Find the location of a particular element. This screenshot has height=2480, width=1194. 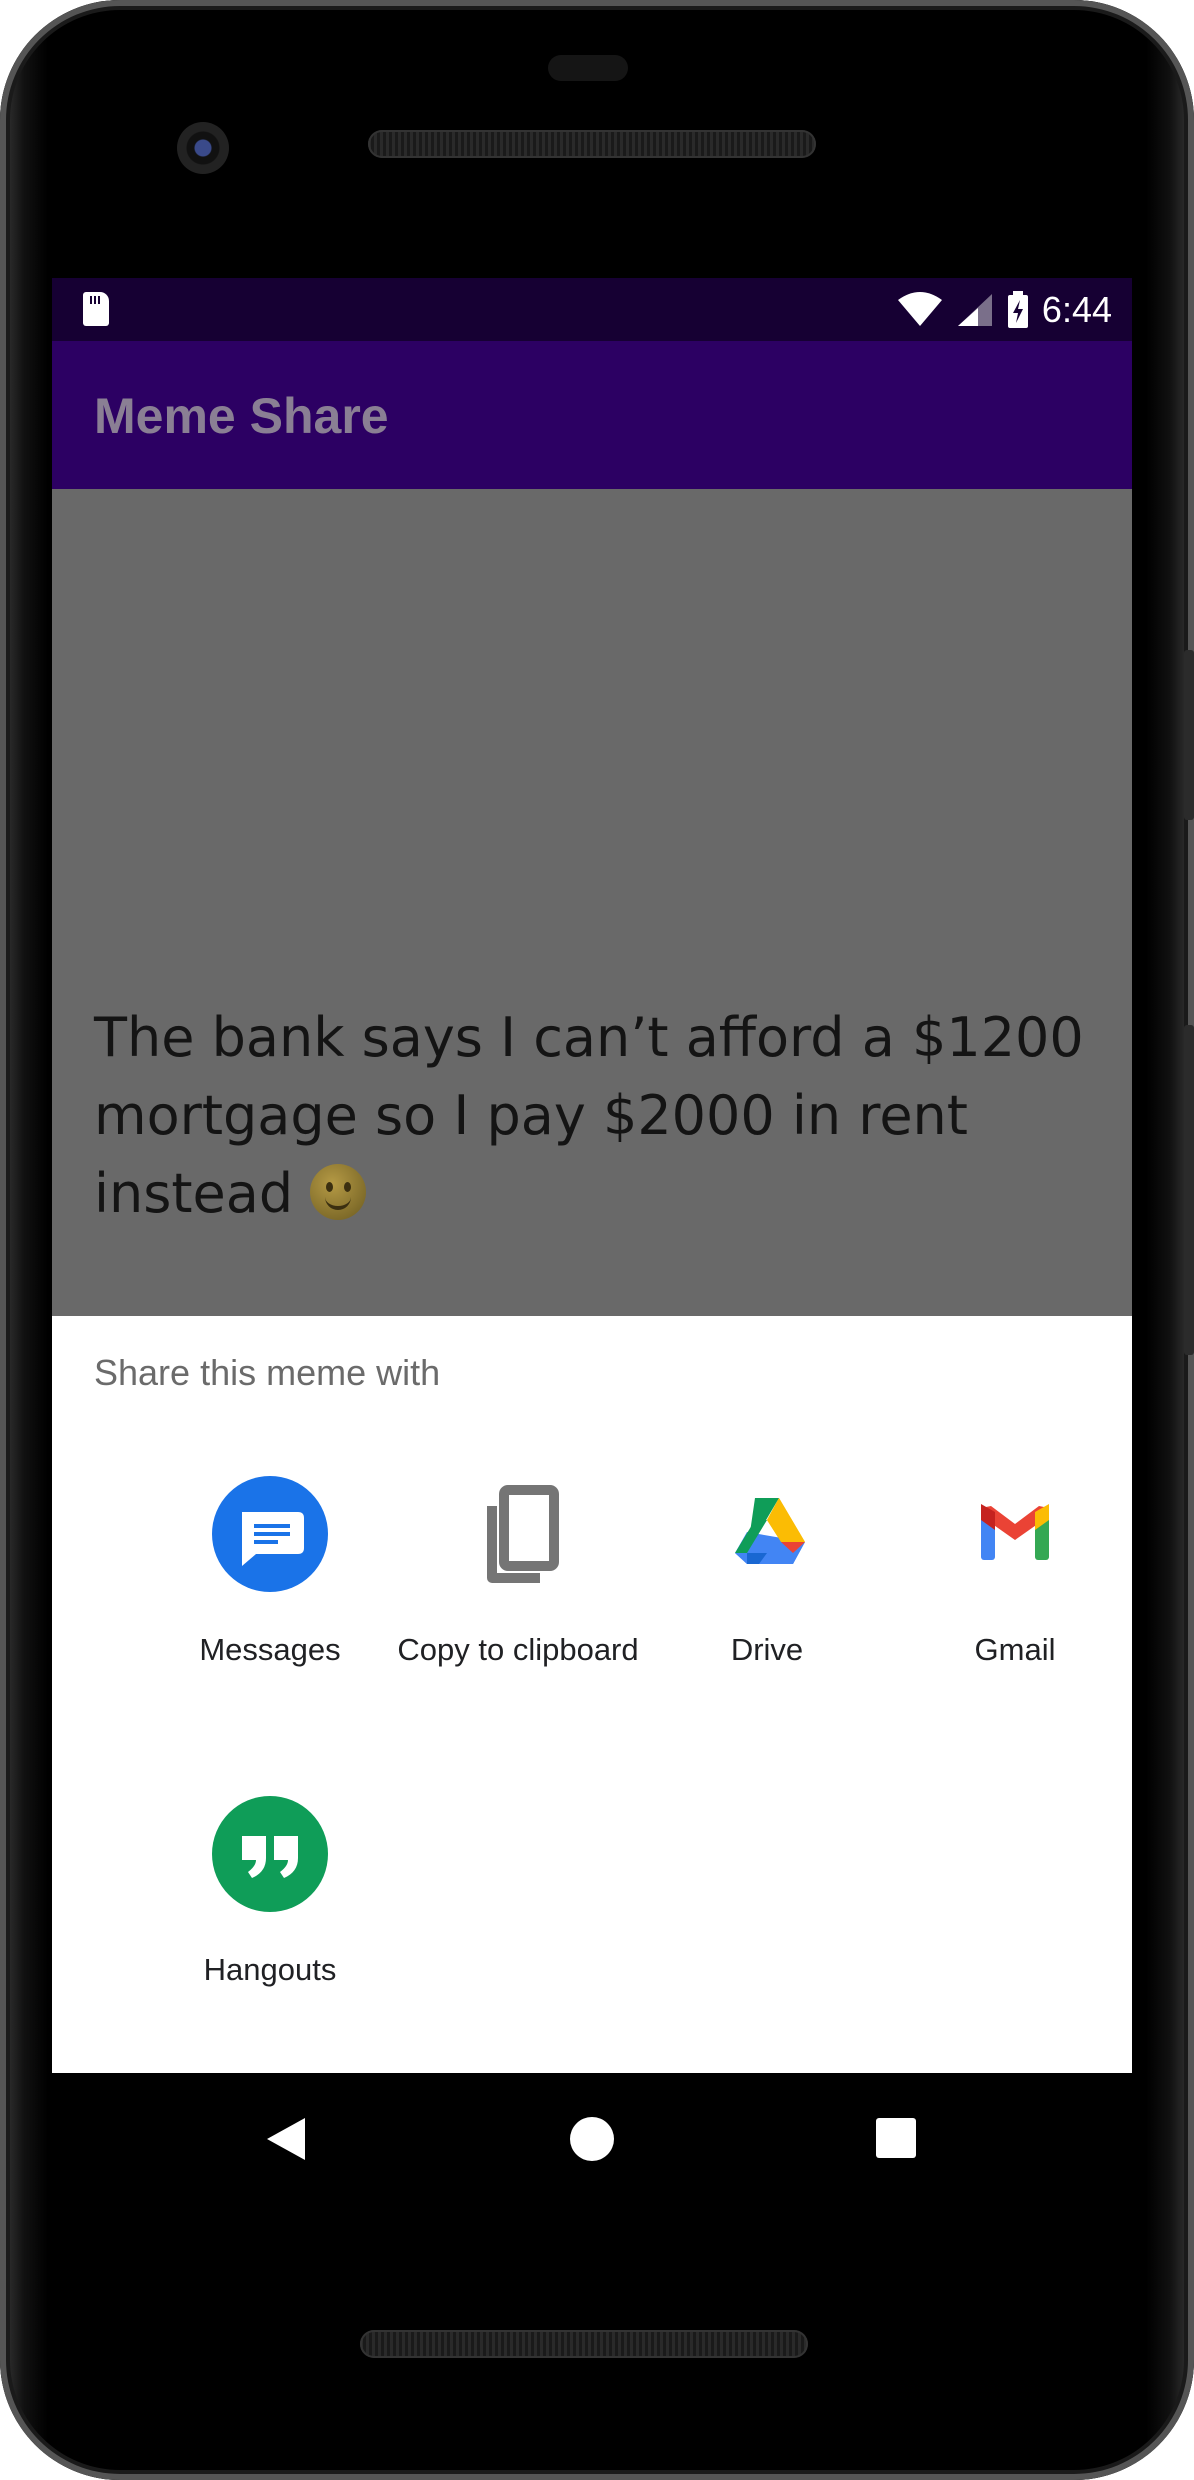

hangouts-icon is located at coordinates (270, 1854).